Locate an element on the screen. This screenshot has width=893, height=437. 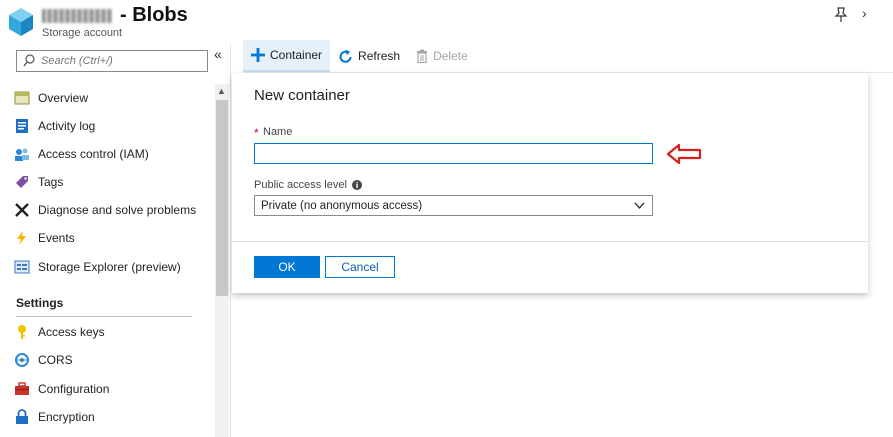
public-access-label: Public access level is located at coordinates (300, 185).